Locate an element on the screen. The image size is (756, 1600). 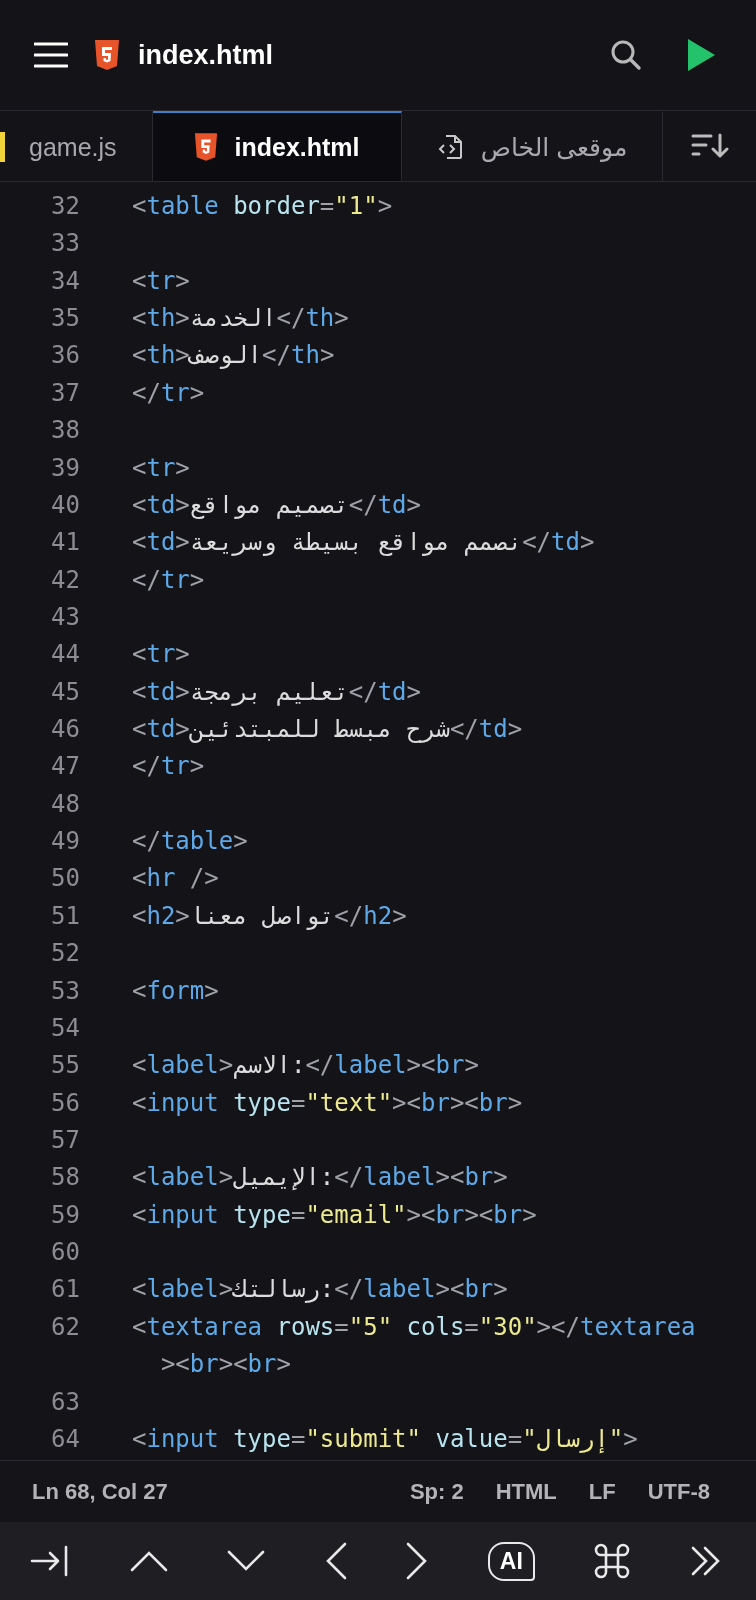
line-number: 49 is located at coordinates (65, 842).